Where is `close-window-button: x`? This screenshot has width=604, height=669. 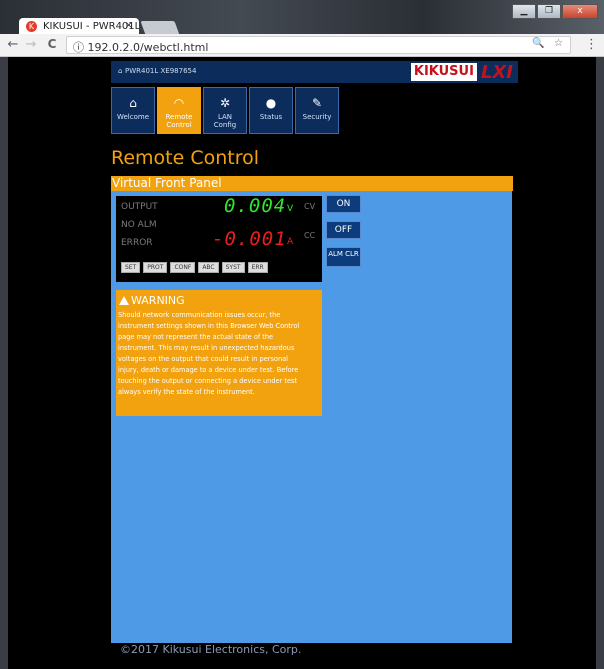
close-window-button: x is located at coordinates (580, 11).